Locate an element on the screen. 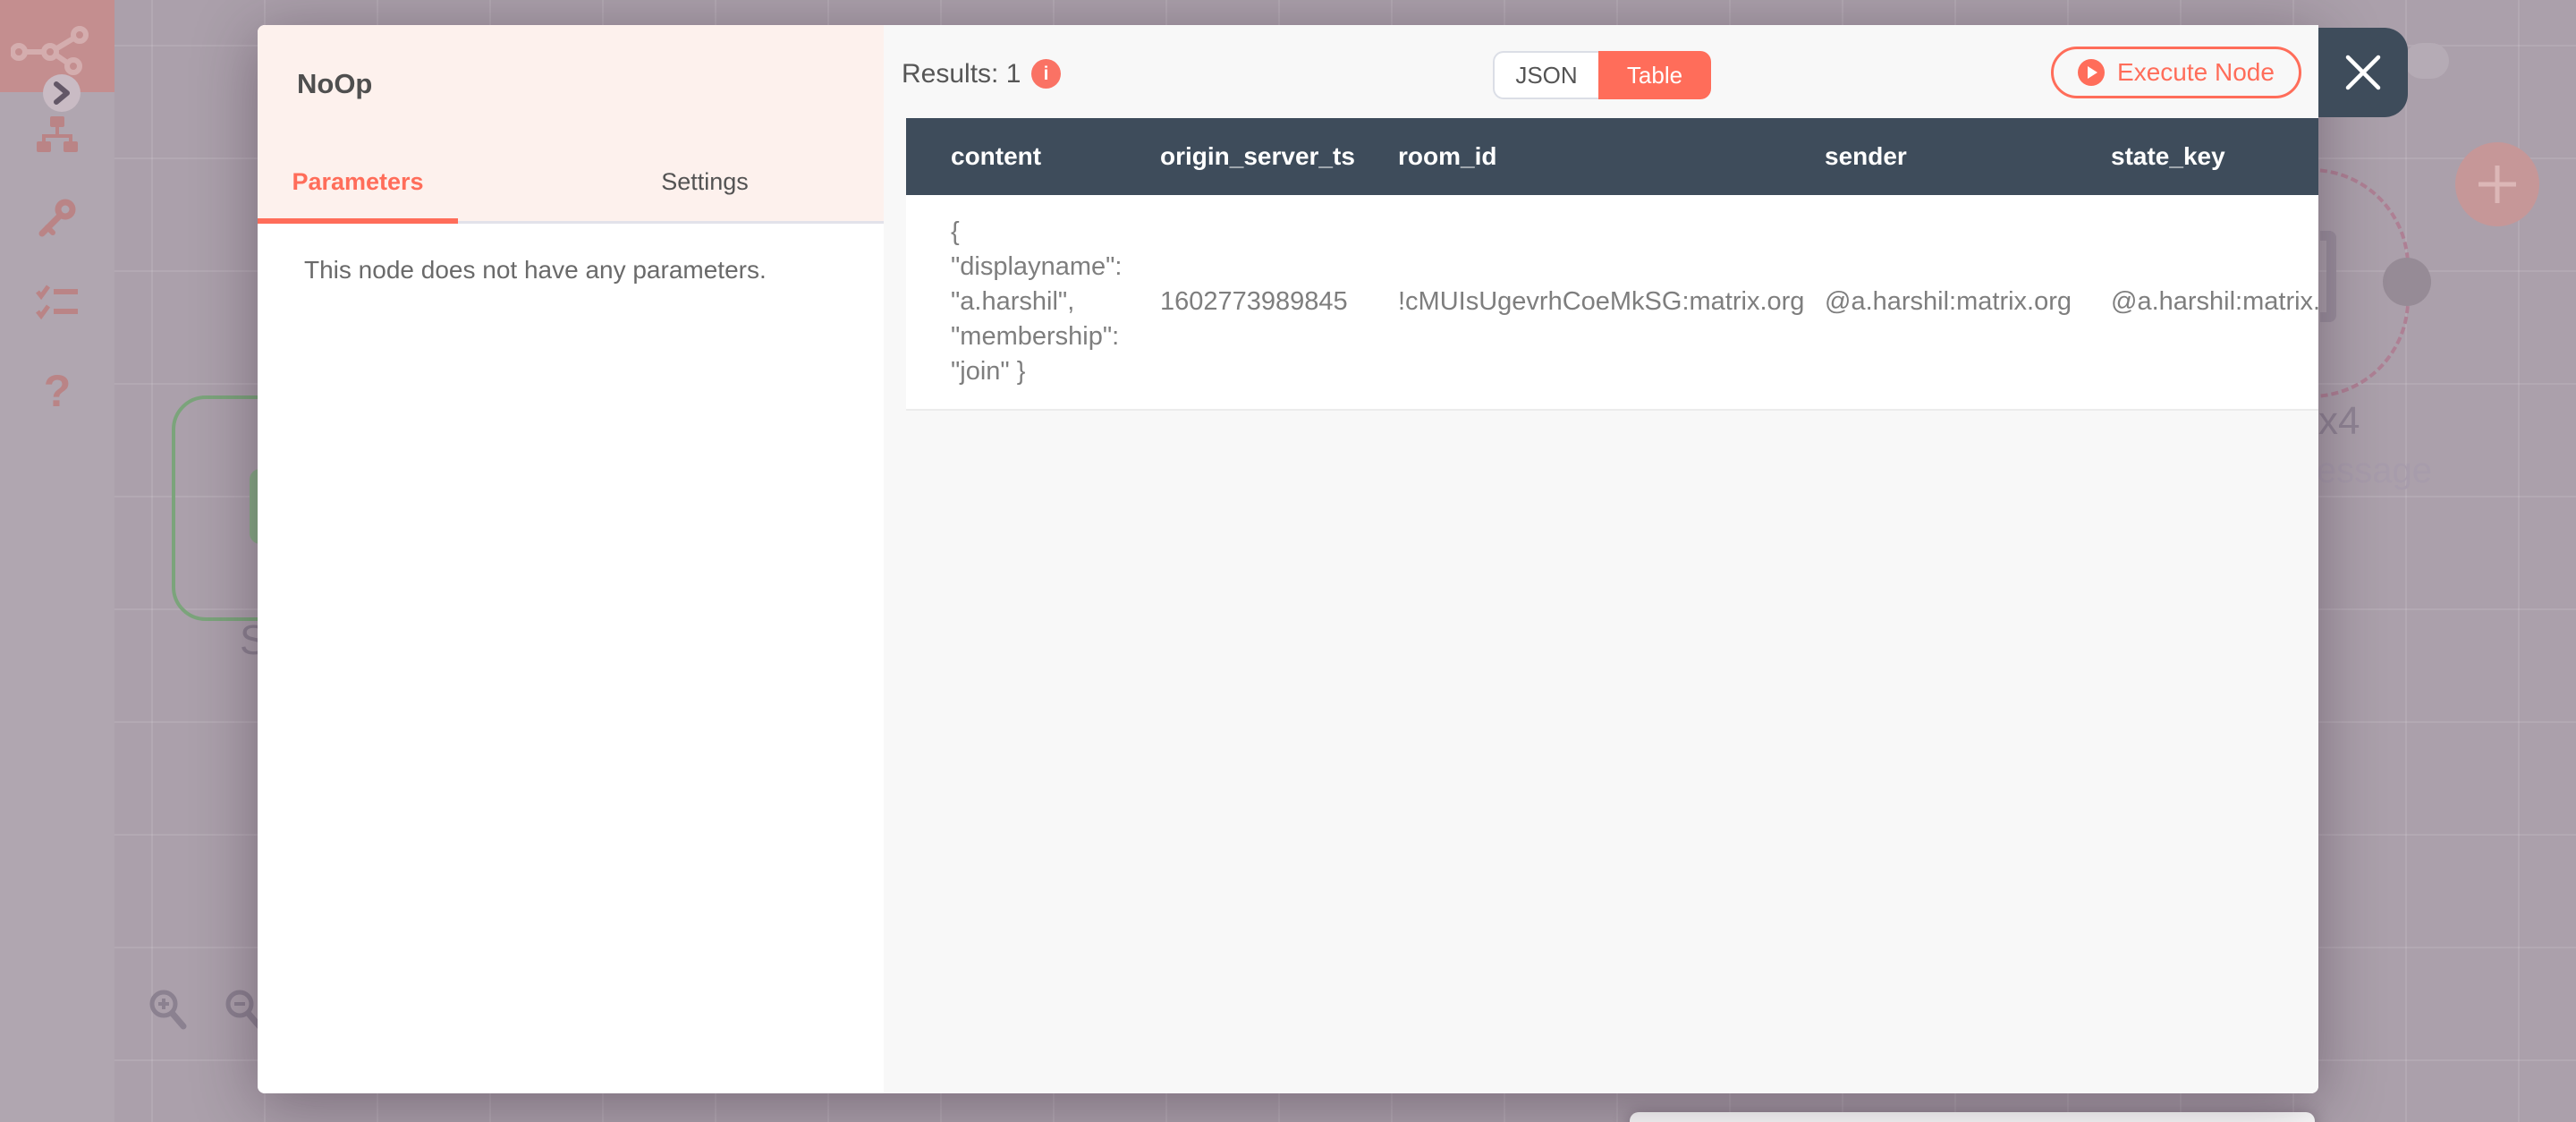 The height and width of the screenshot is (1122, 2576). executions-list-icon is located at coordinates (57, 303).